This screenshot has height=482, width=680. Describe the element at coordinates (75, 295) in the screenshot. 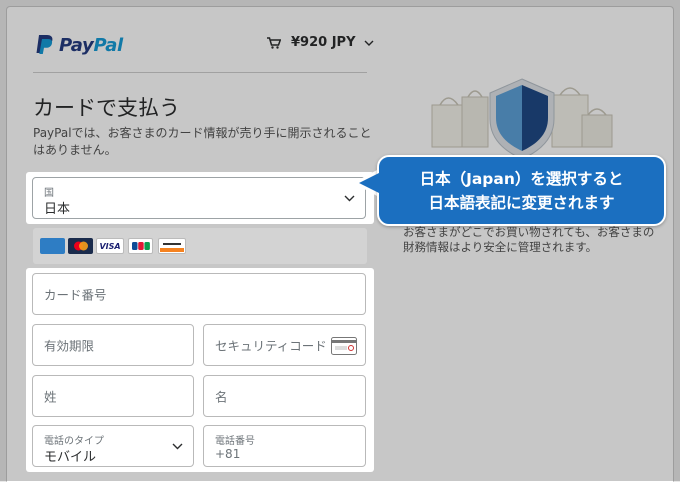

I see `card-number-placeholder: カード番号` at that location.